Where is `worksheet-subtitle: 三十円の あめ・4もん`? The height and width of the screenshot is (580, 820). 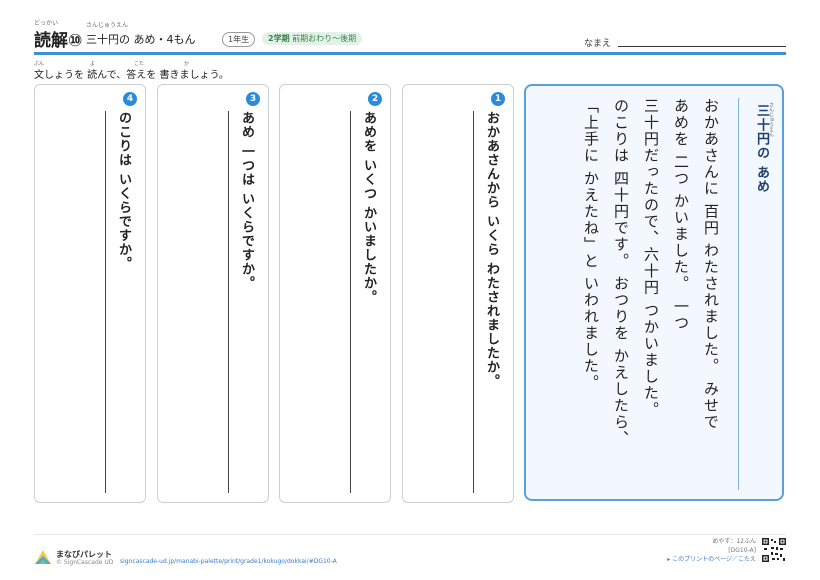 worksheet-subtitle: 三十円の あめ・4もん is located at coordinates (141, 39).